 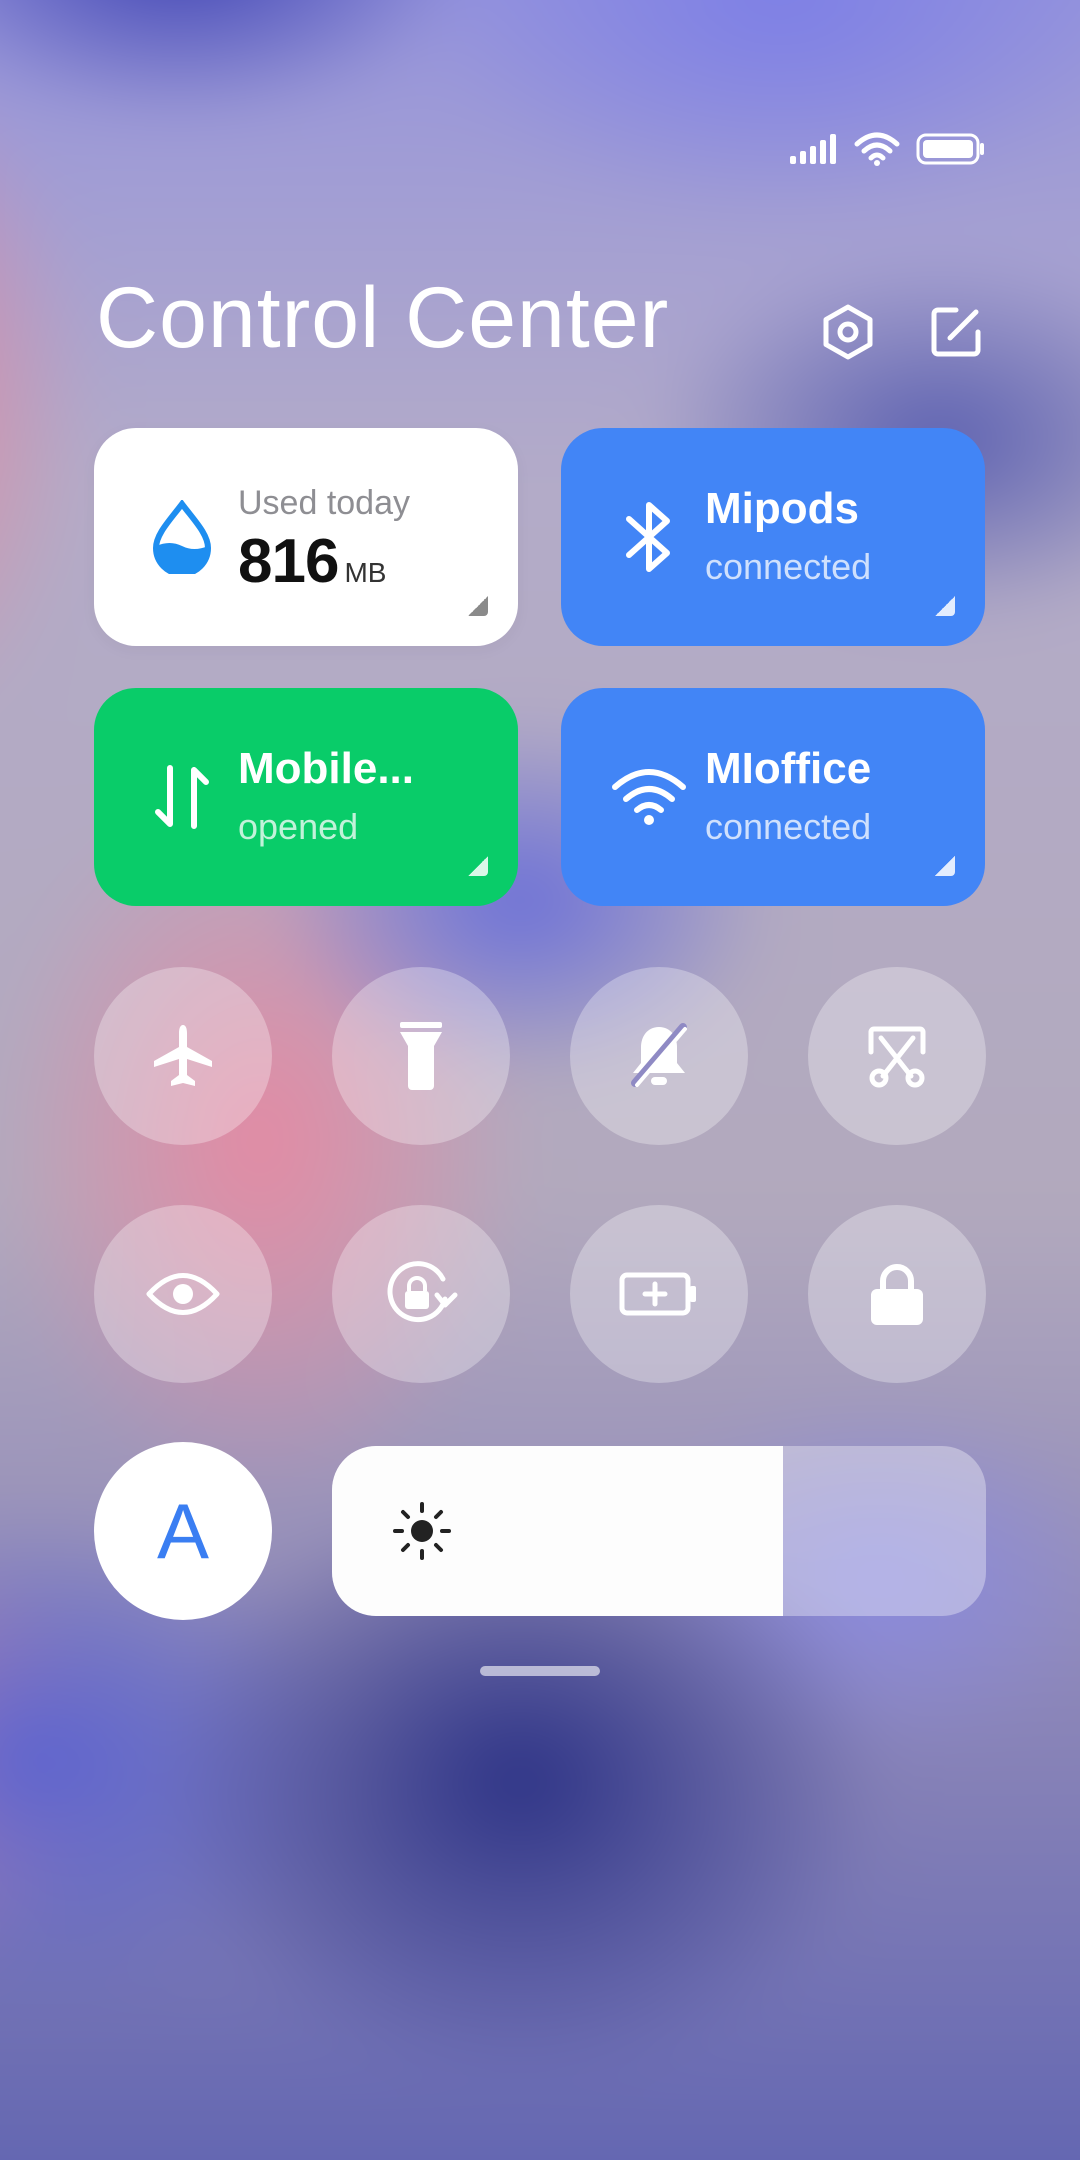 I want to click on mute-toggle, so click(x=659, y=1056).